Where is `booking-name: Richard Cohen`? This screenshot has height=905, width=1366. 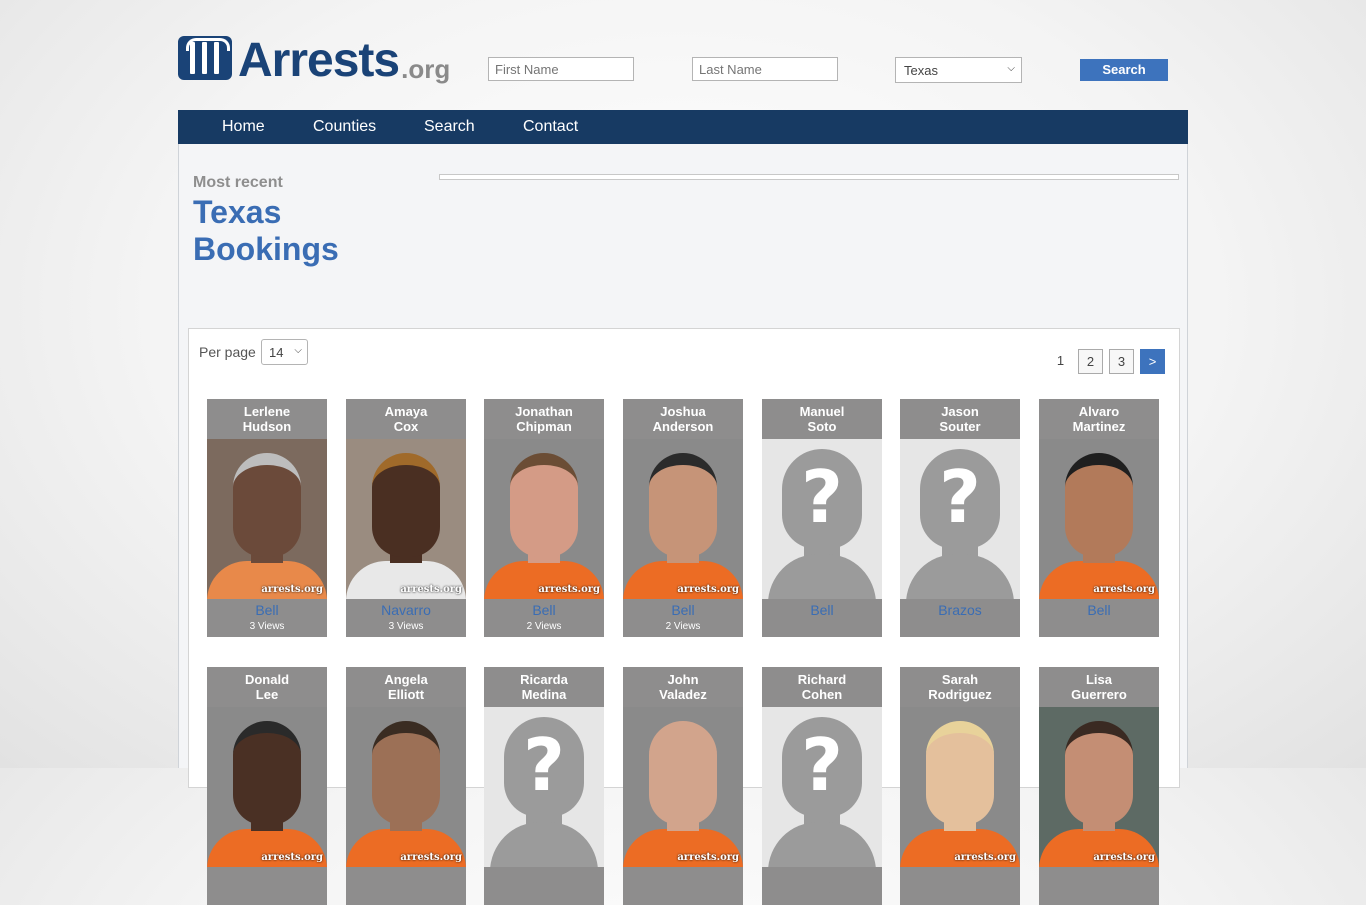
booking-name: Richard Cohen is located at coordinates (822, 687).